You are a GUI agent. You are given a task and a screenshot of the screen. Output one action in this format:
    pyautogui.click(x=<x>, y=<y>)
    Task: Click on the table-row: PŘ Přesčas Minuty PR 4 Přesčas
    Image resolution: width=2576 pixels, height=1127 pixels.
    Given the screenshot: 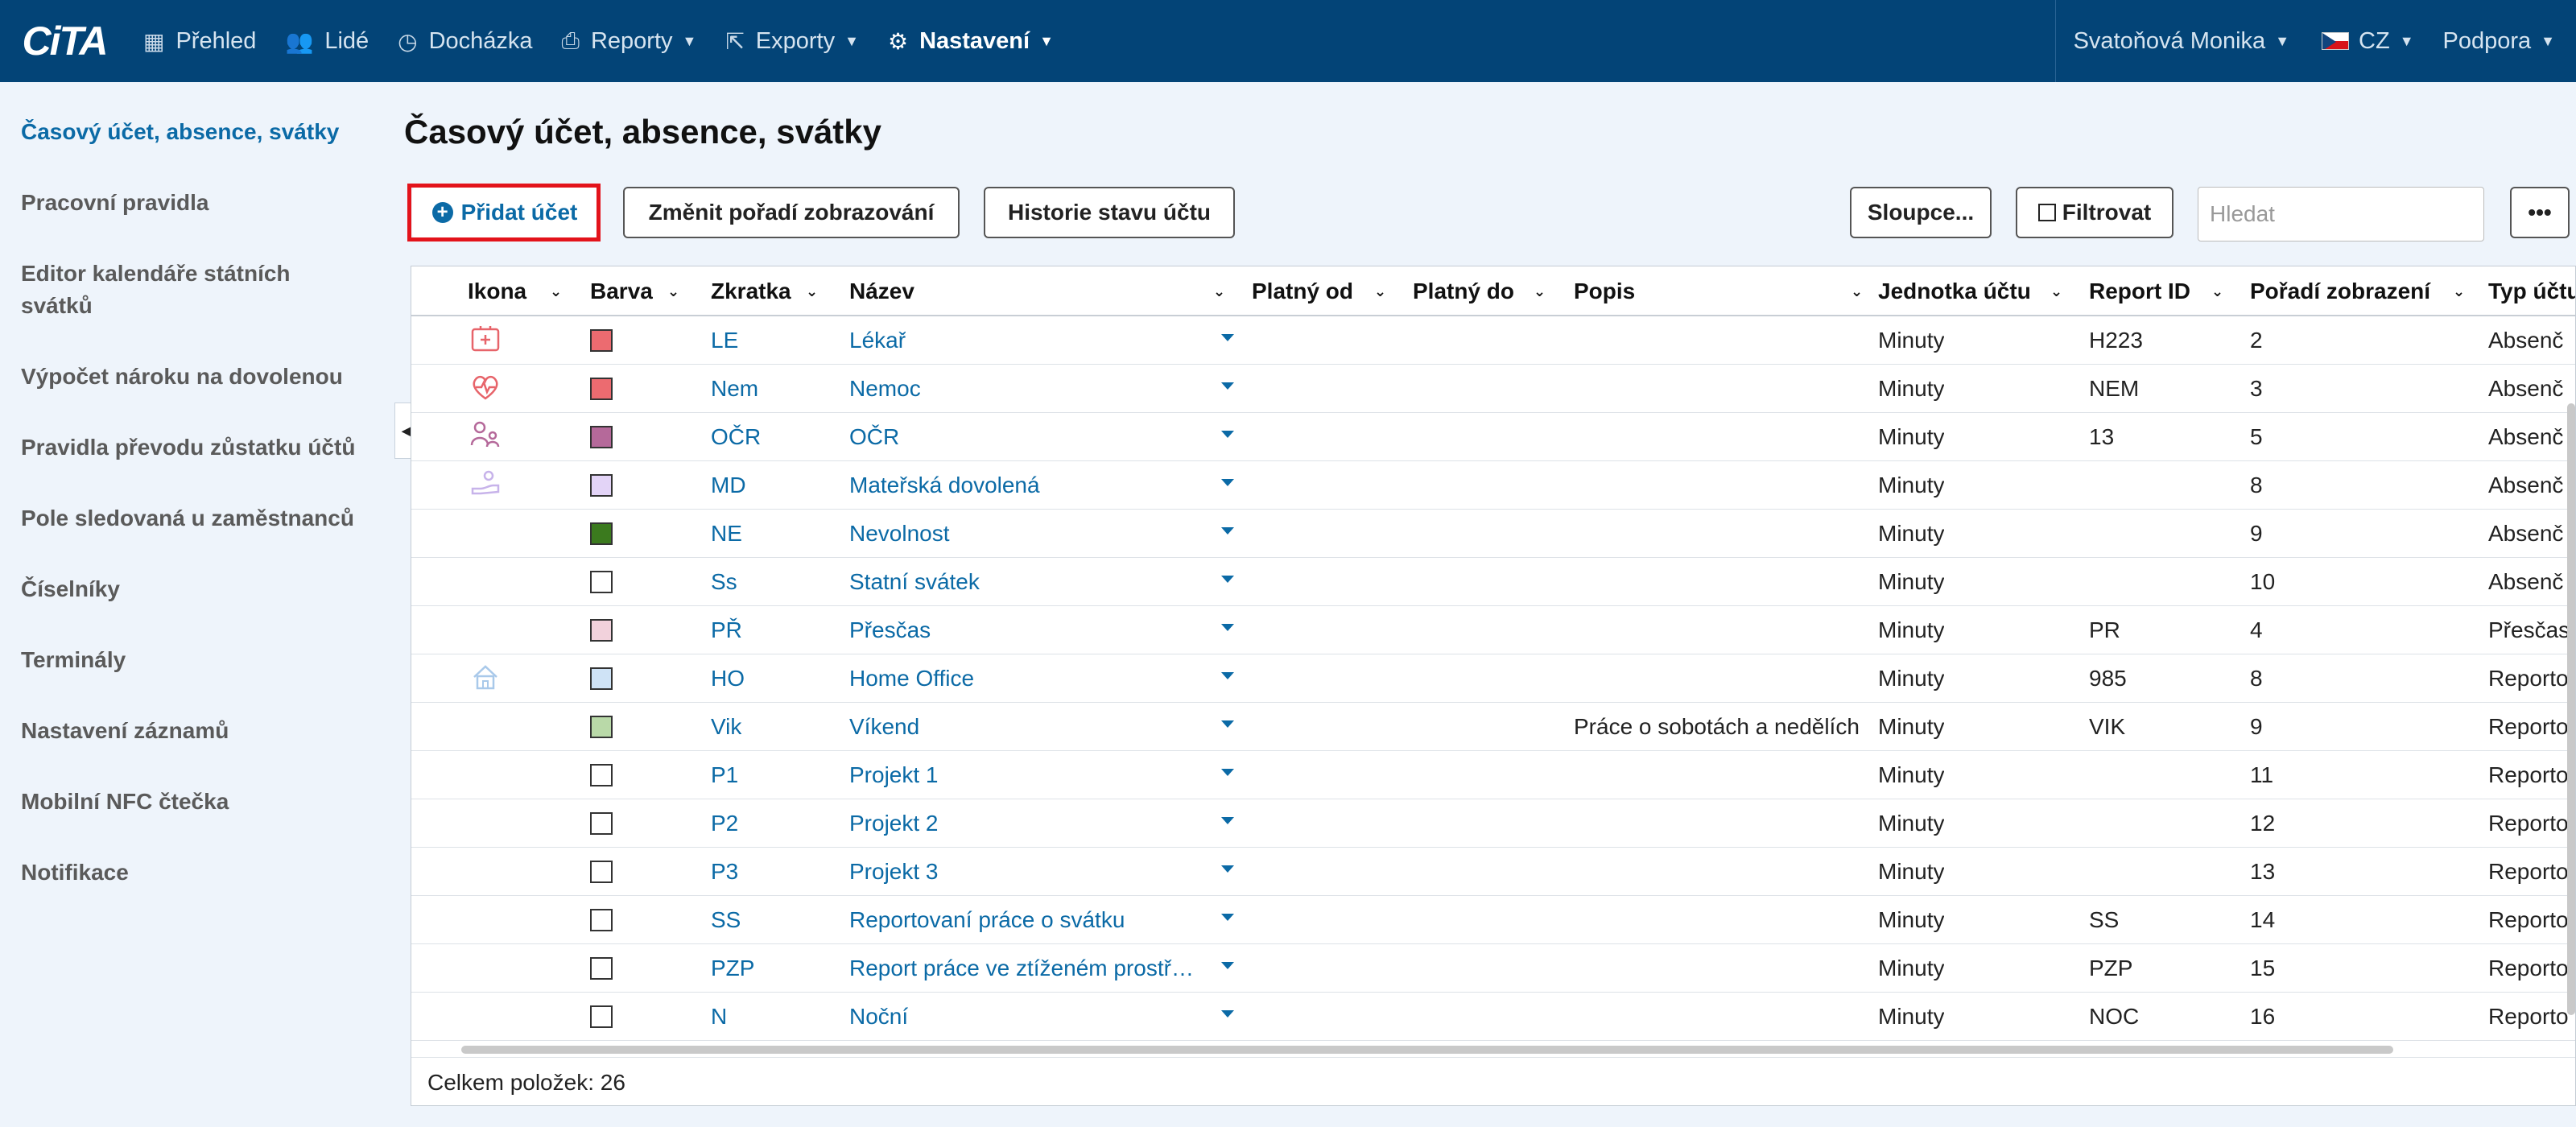 What is the action you would take?
    pyautogui.click(x=1493, y=630)
    